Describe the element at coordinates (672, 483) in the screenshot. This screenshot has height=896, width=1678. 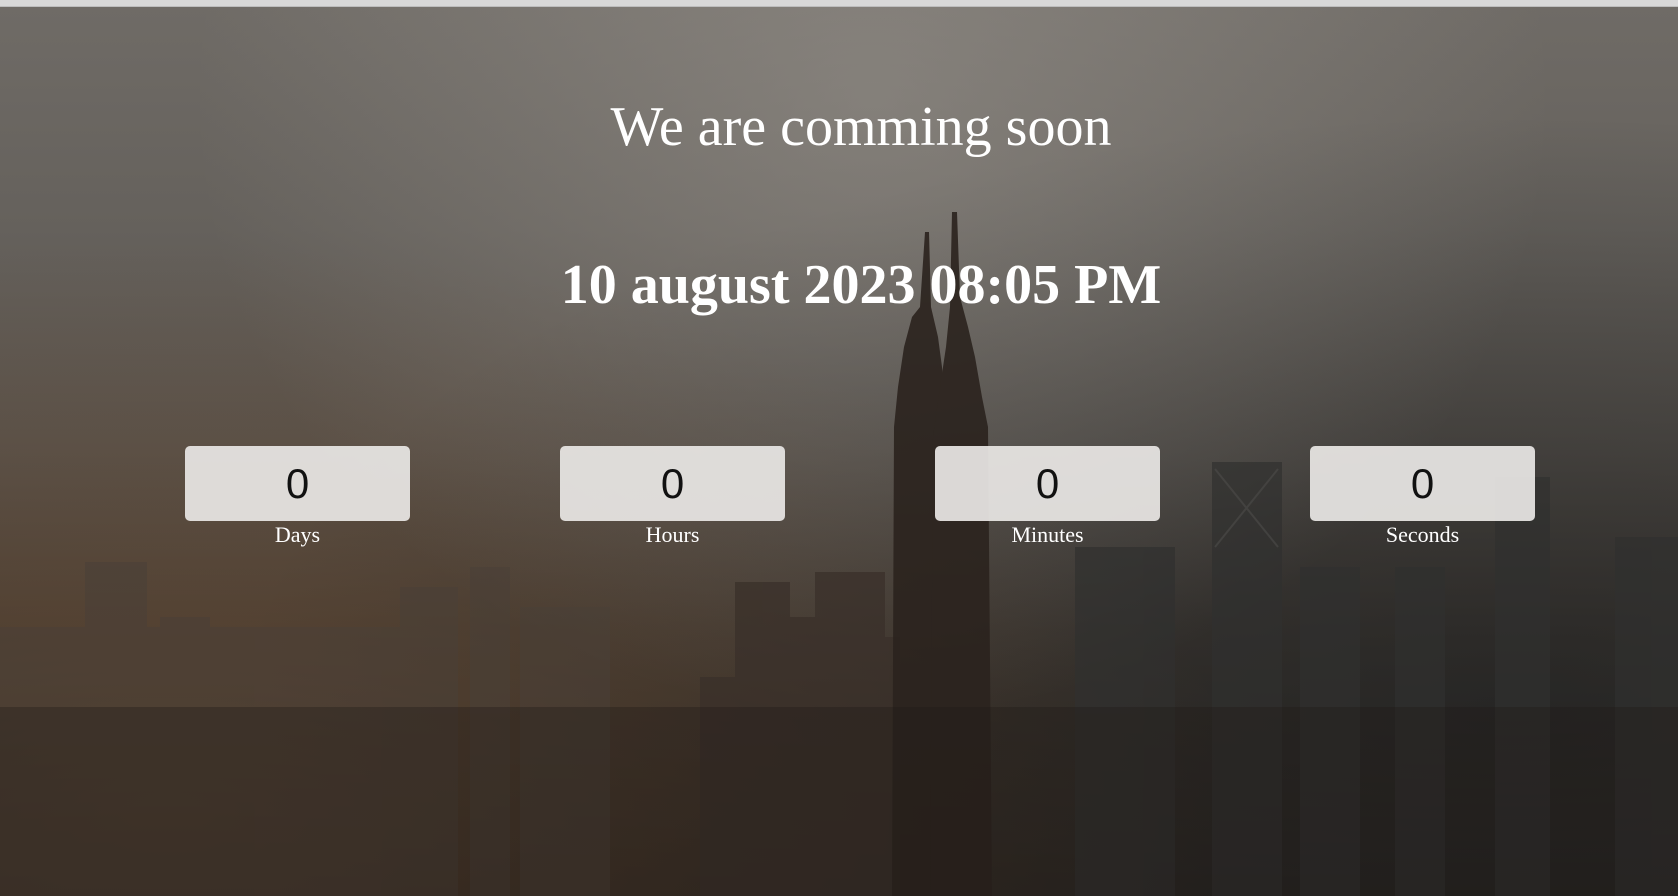
I see `hours-value: 0` at that location.